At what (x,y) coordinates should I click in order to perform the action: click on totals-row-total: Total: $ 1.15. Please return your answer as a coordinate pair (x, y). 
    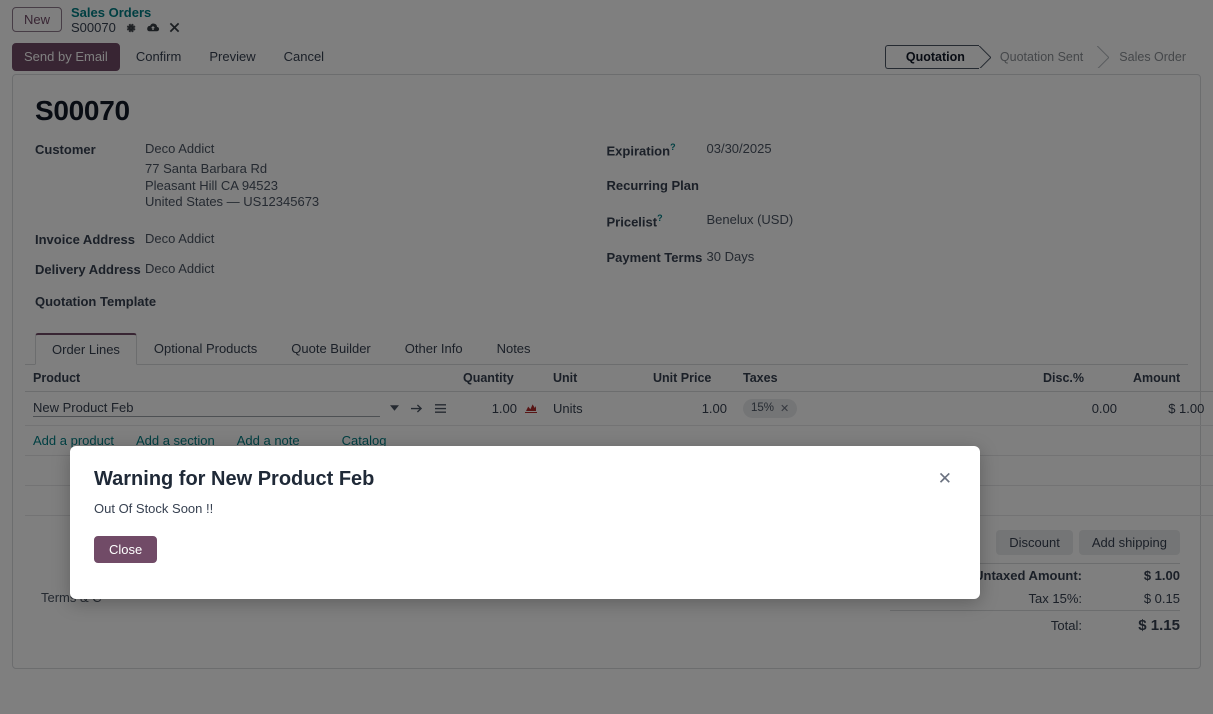
    Looking at the image, I should click on (1035, 623).